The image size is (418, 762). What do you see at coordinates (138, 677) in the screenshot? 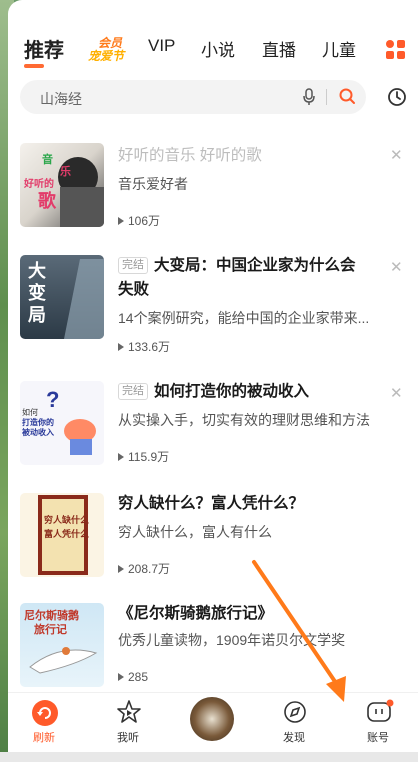
I see `play-count-value: 285` at bounding box center [138, 677].